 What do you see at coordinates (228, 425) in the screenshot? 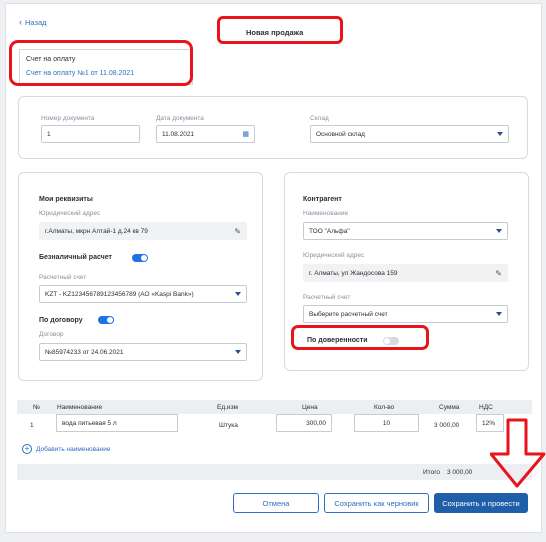
I see `row-unit: Штука` at bounding box center [228, 425].